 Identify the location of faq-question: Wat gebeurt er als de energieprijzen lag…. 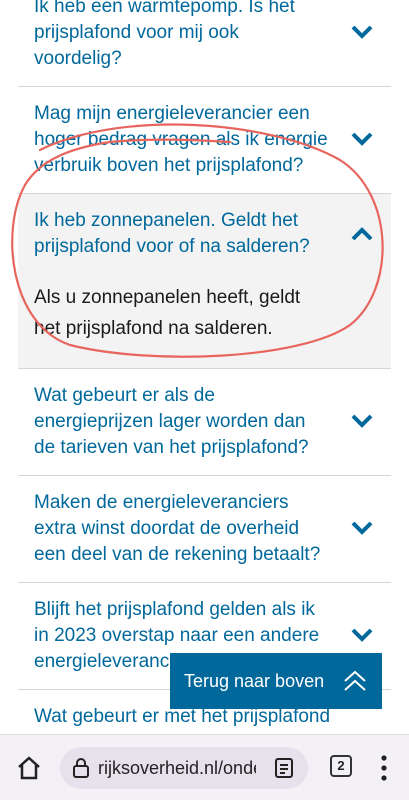
(182, 422).